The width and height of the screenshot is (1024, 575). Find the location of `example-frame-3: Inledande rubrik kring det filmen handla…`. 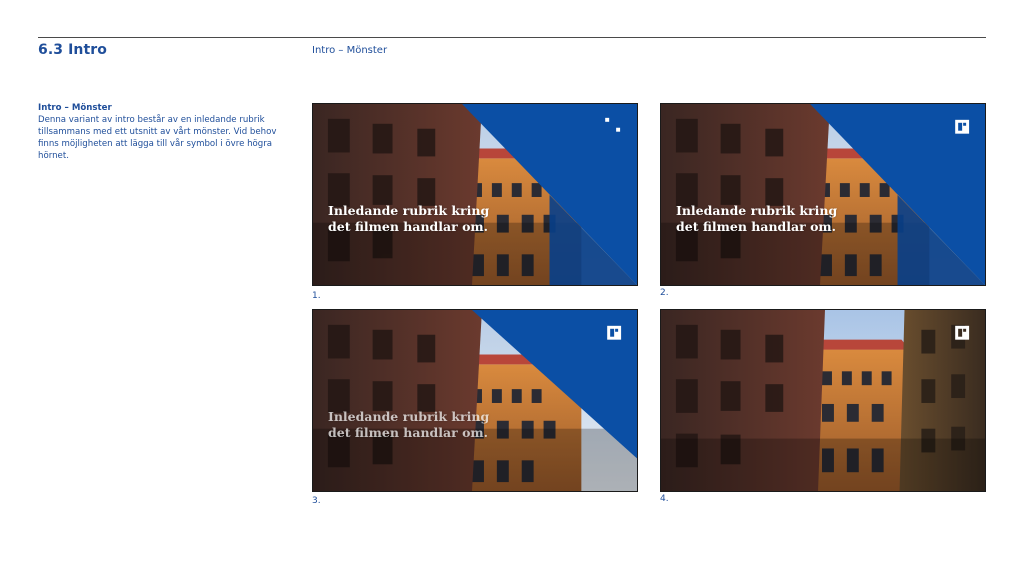

example-frame-3: Inledande rubrik kring det filmen handla… is located at coordinates (475, 400).